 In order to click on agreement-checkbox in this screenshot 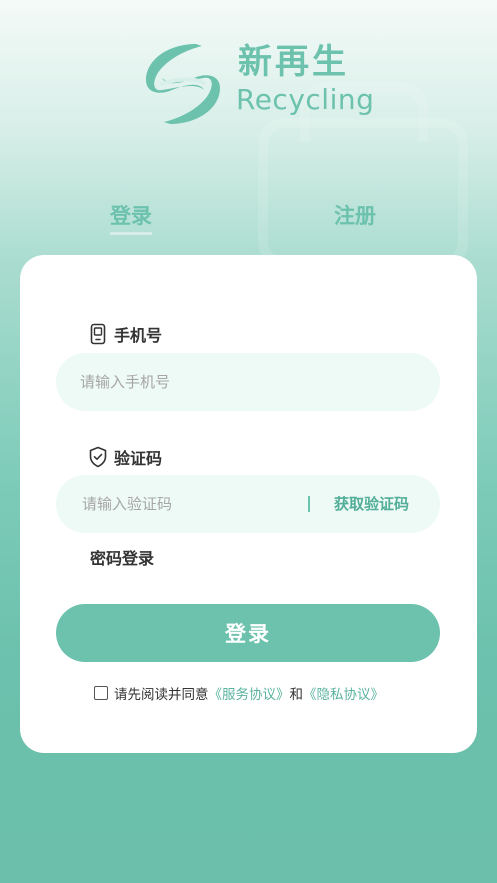, I will do `click(101, 693)`.